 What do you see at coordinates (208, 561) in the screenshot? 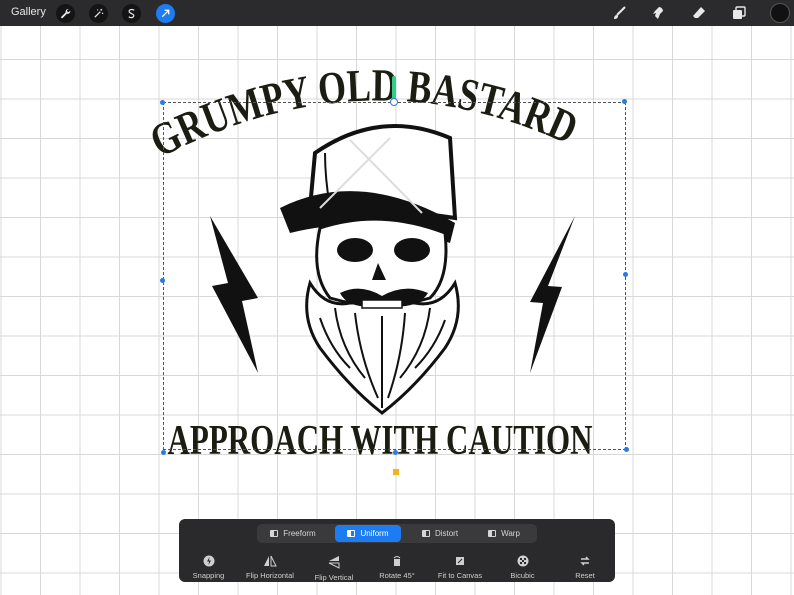
I see `snapping-icon` at bounding box center [208, 561].